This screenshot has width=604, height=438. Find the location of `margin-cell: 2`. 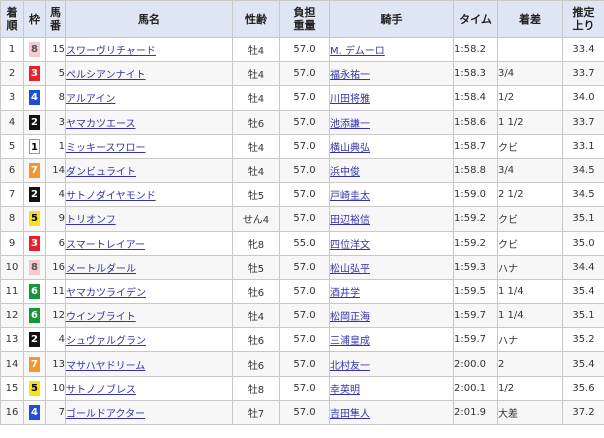

margin-cell: 2 is located at coordinates (530, 364).